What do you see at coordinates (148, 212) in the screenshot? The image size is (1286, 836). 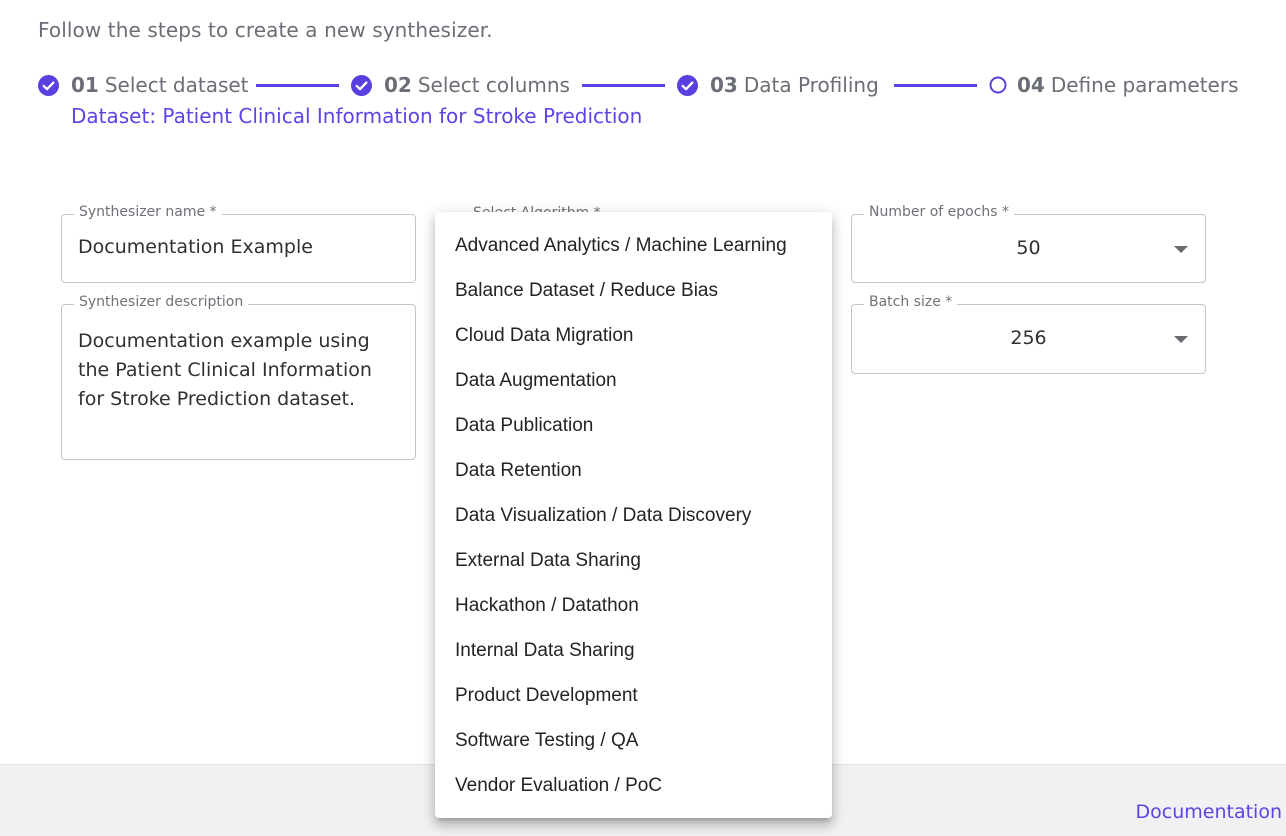 I see `field-label: Synthesizer name *` at bounding box center [148, 212].